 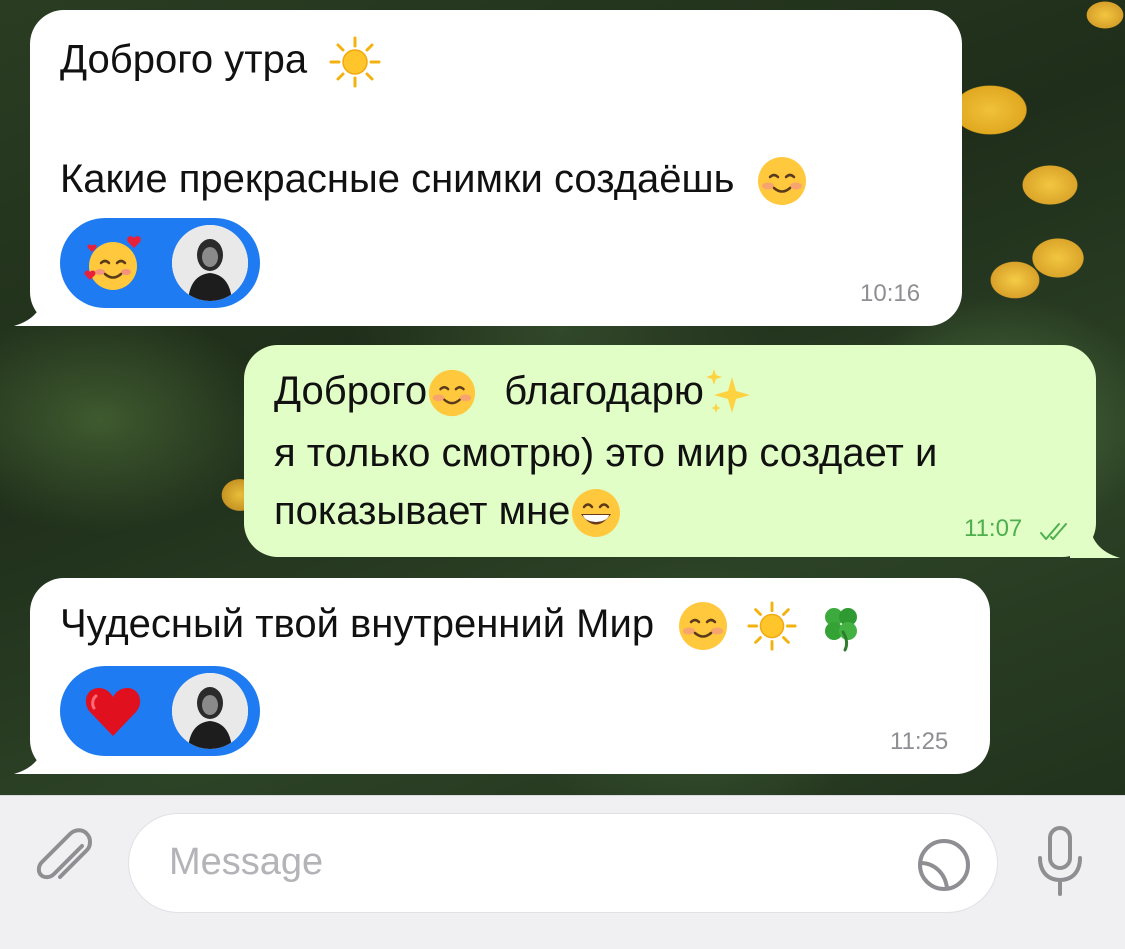 I want to click on microphone-icon, so click(x=1060, y=862).